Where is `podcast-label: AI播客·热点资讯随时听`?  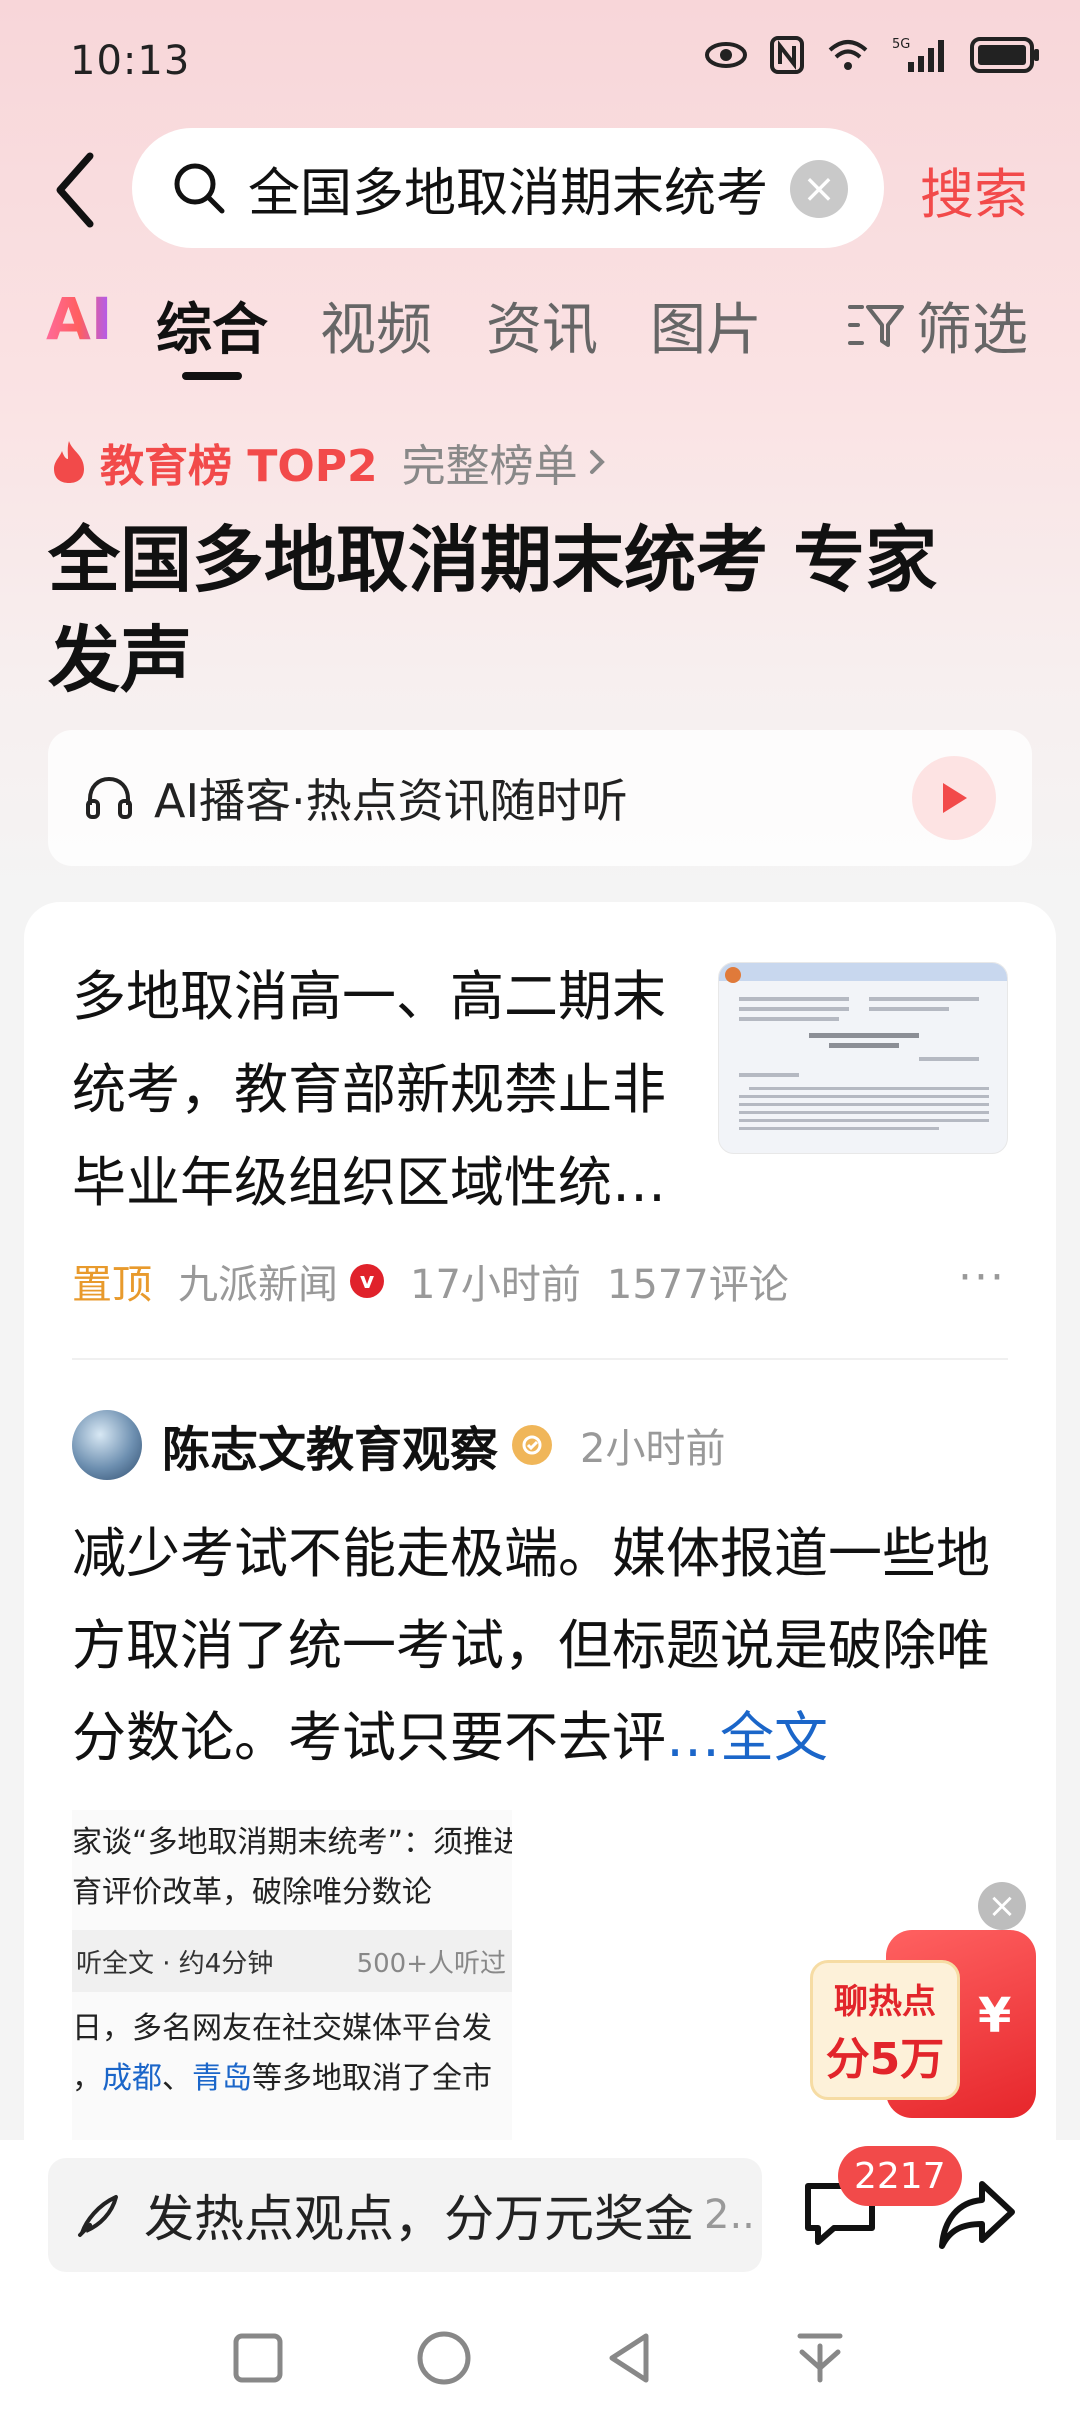
podcast-label: AI播客·热点资讯随时听 is located at coordinates (391, 801).